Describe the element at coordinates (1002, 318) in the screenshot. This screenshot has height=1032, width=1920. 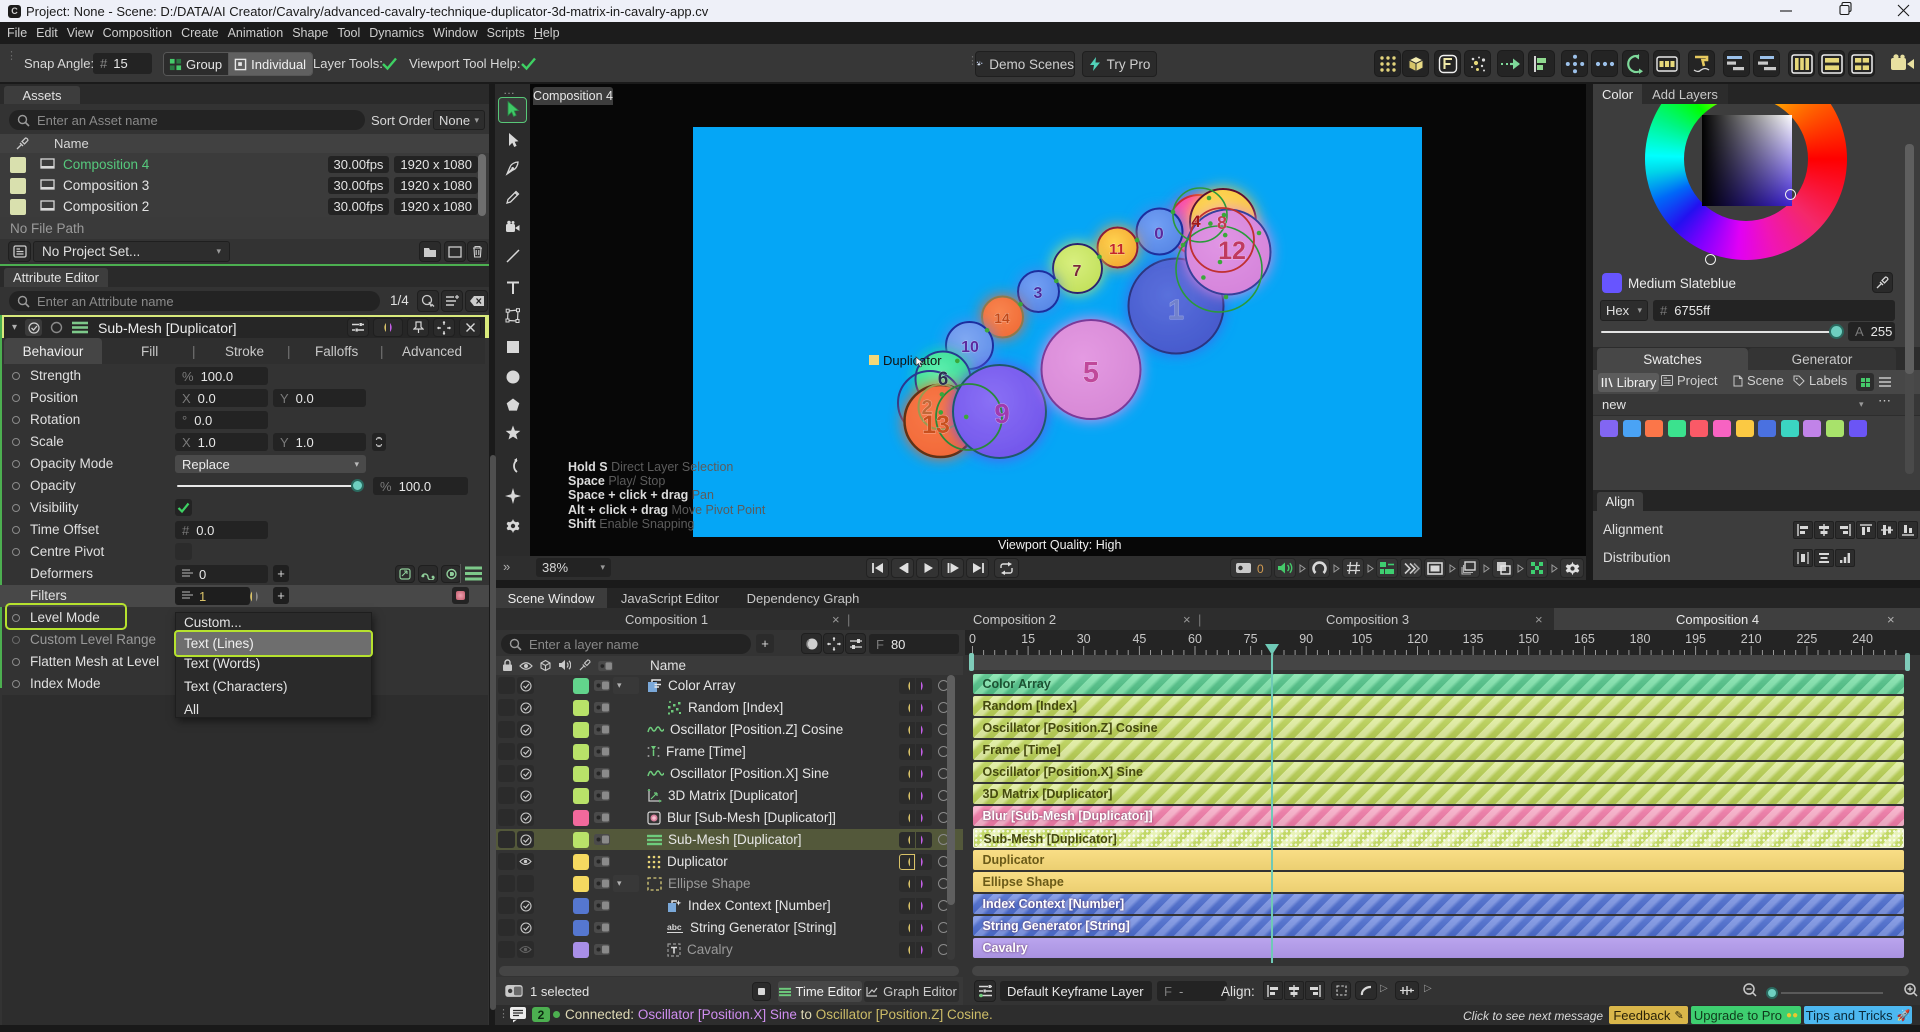
I see `svg-text: 14` at that location.